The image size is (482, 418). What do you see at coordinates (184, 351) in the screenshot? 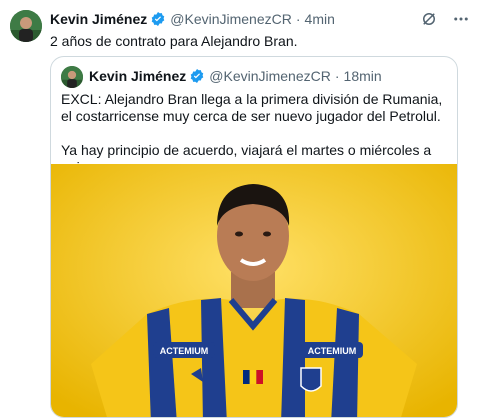
I see `sponsor-left: ACTEMIUM` at bounding box center [184, 351].